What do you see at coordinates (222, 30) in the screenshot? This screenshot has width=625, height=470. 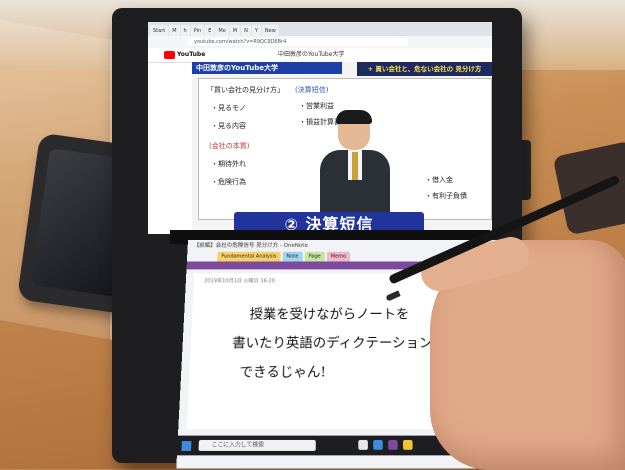 I see `browser-tab: Mo` at bounding box center [222, 30].